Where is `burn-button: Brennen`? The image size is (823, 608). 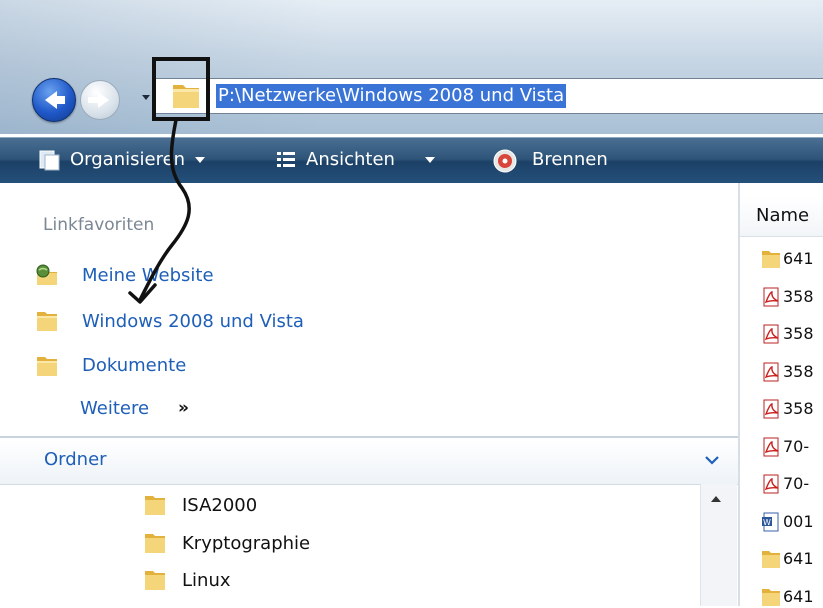 burn-button: Brennen is located at coordinates (570, 160).